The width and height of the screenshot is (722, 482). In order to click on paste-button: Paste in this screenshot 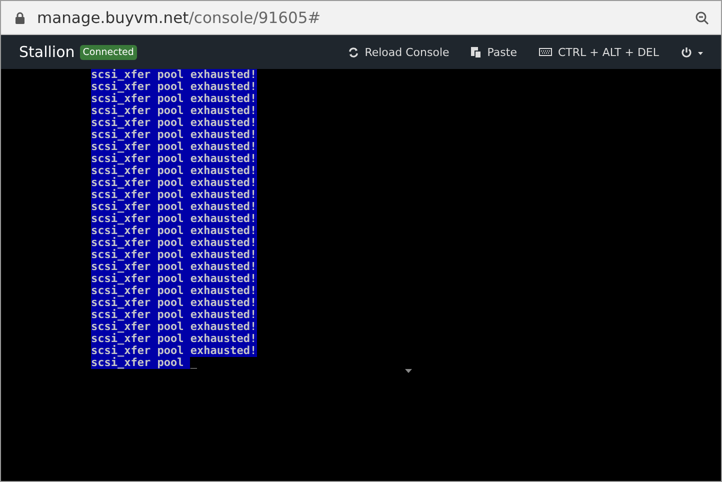, I will do `click(494, 52)`.